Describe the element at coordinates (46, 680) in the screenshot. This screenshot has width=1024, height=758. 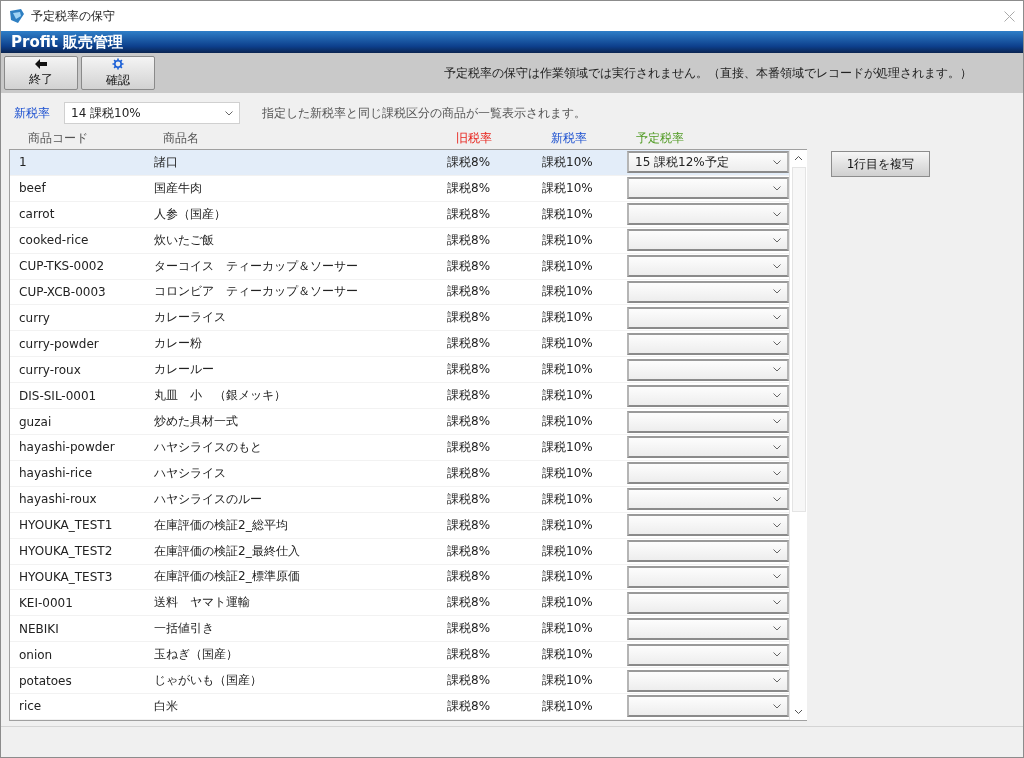
I see `table-cell-text: potatoes` at that location.